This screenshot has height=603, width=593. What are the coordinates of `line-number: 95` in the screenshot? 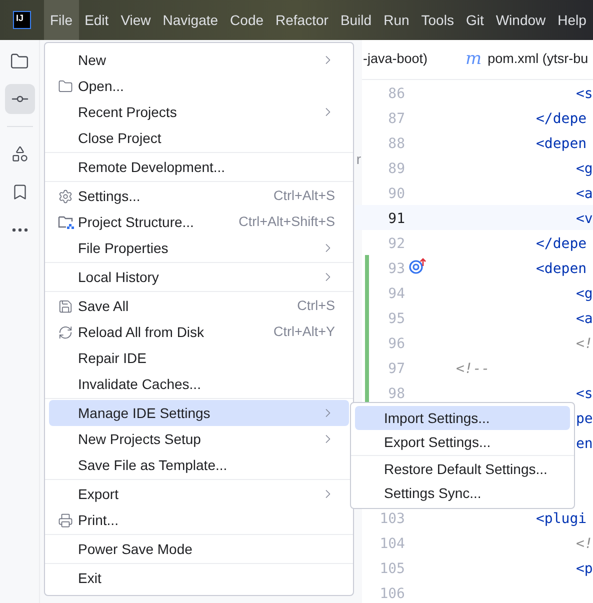 It's located at (396, 318).